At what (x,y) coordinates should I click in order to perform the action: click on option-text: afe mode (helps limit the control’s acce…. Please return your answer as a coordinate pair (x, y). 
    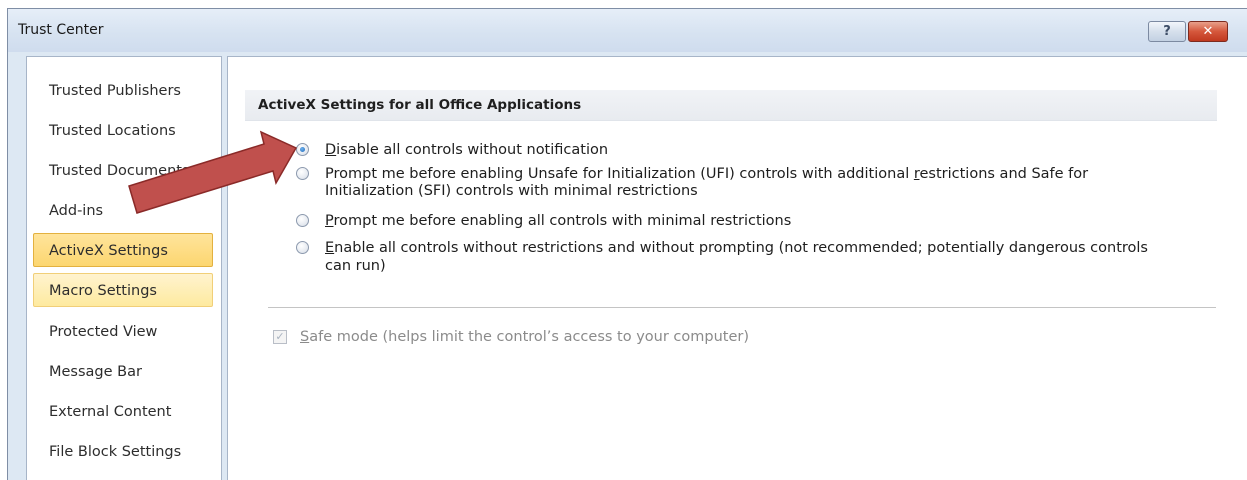
    Looking at the image, I should click on (529, 337).